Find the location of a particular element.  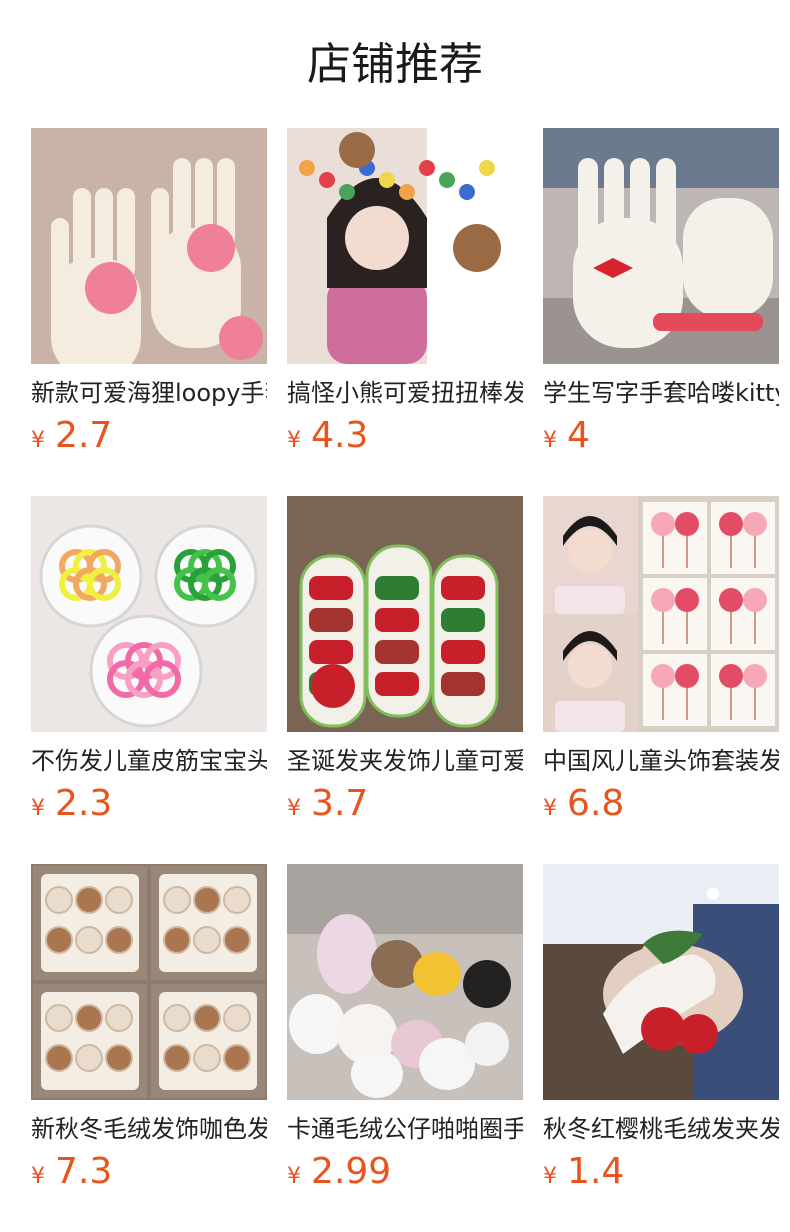

product-price: ¥4.3 is located at coordinates (327, 436).